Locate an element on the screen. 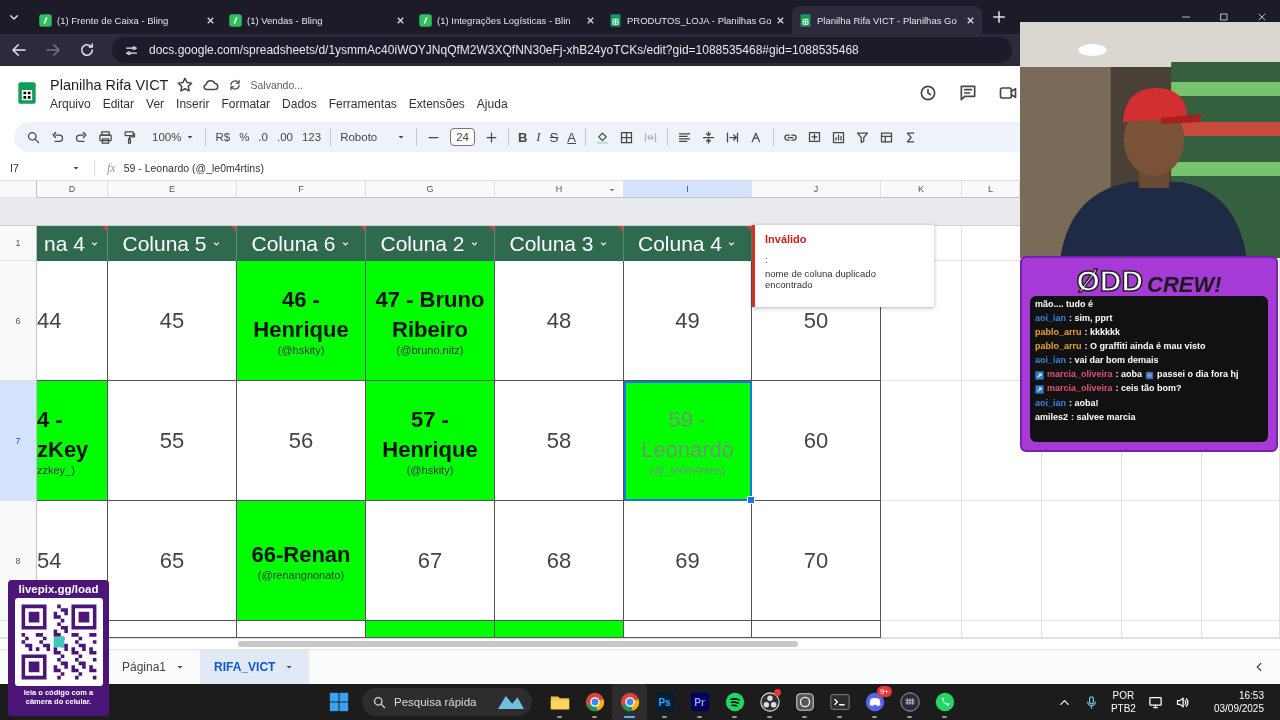 The image size is (1280, 720). cell-text: 60 is located at coordinates (816, 440).